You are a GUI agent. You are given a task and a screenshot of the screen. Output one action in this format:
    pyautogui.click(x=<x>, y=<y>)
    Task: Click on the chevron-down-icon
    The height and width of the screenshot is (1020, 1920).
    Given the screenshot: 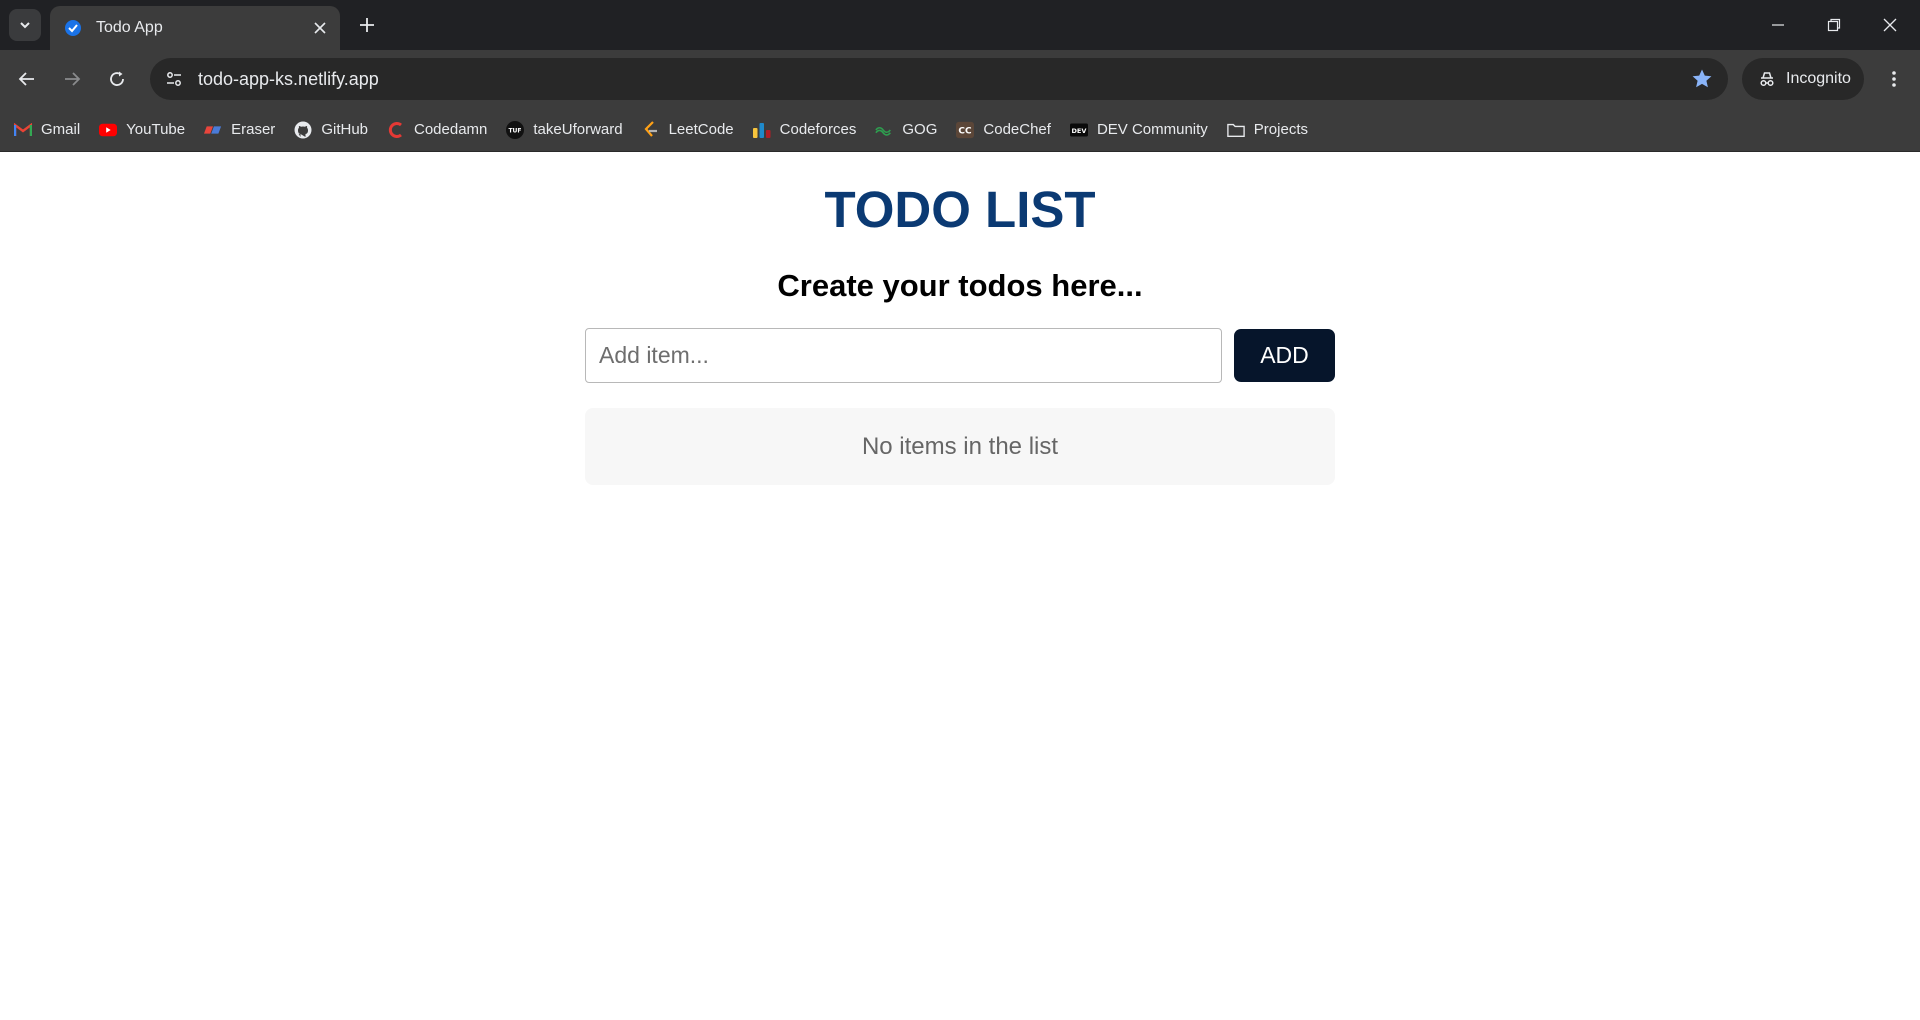 What is the action you would take?
    pyautogui.click(x=25, y=25)
    